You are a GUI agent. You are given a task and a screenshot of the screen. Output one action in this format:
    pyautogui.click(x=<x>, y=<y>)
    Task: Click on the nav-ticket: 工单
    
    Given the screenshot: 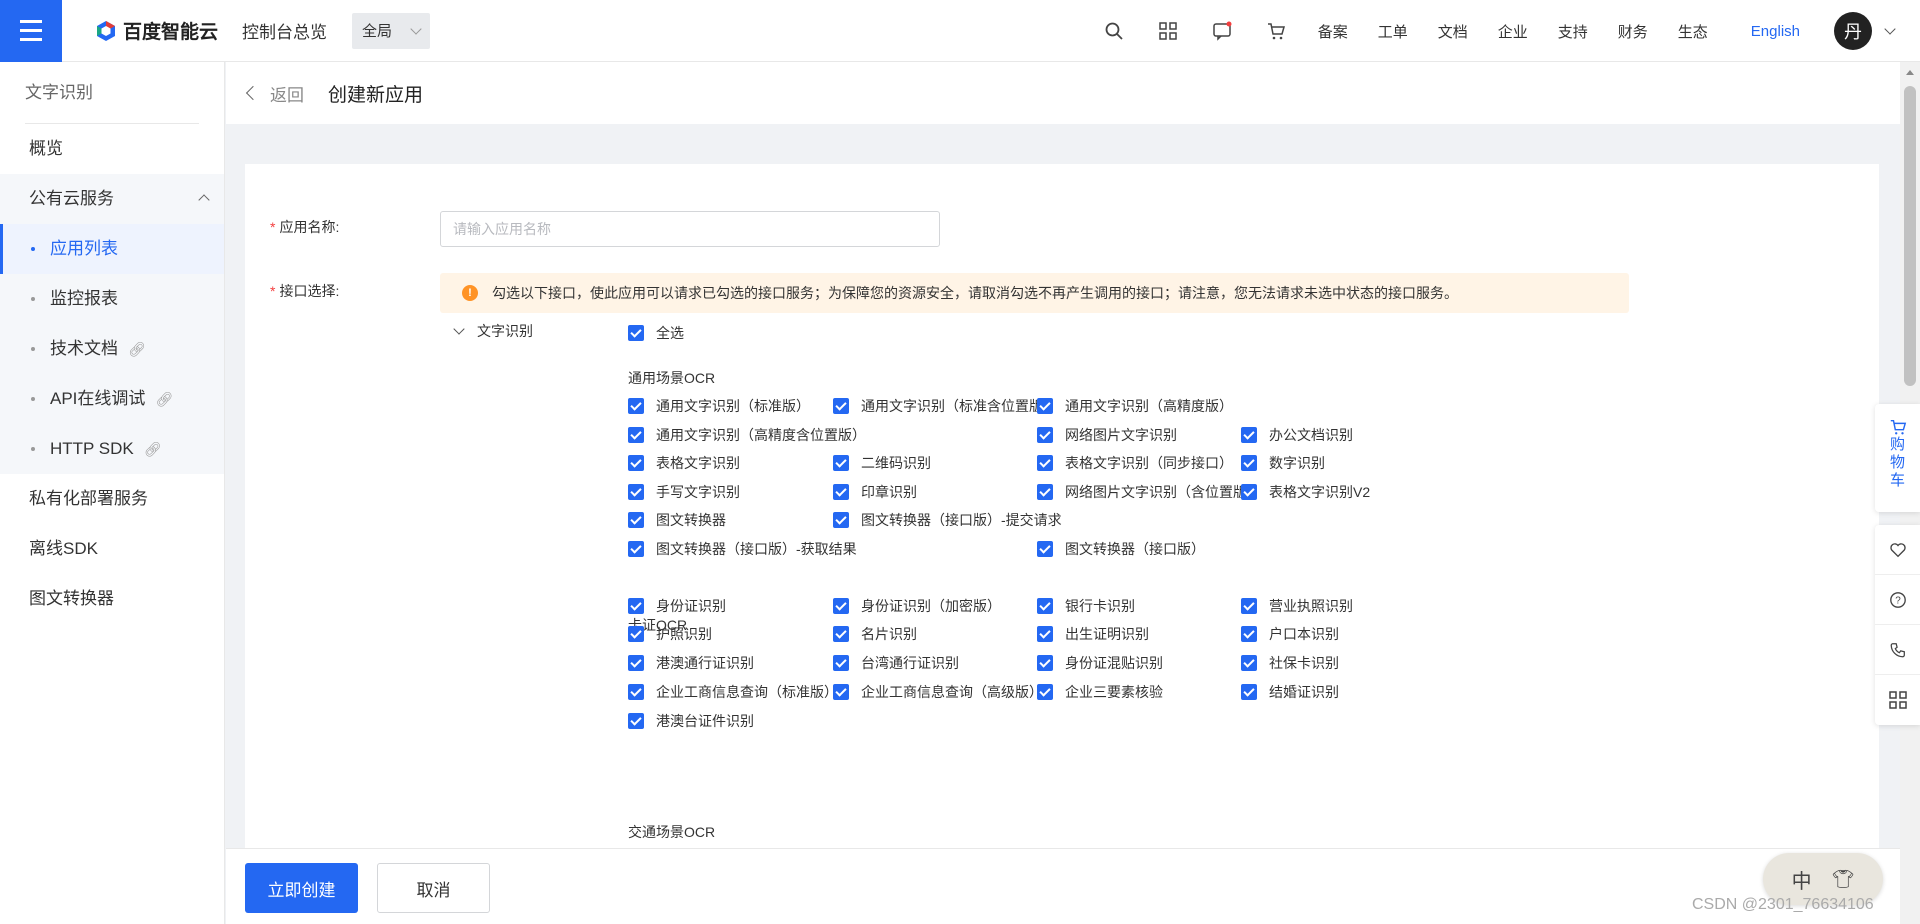 What is the action you would take?
    pyautogui.click(x=1393, y=31)
    